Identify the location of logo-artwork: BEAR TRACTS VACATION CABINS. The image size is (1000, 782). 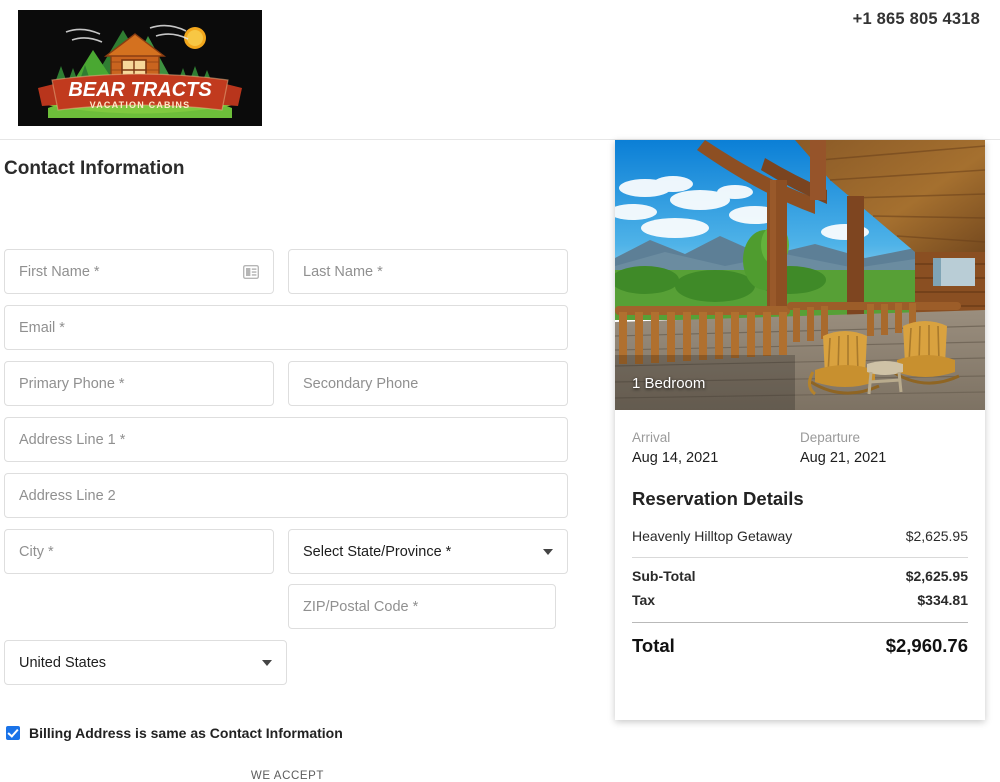
(140, 68).